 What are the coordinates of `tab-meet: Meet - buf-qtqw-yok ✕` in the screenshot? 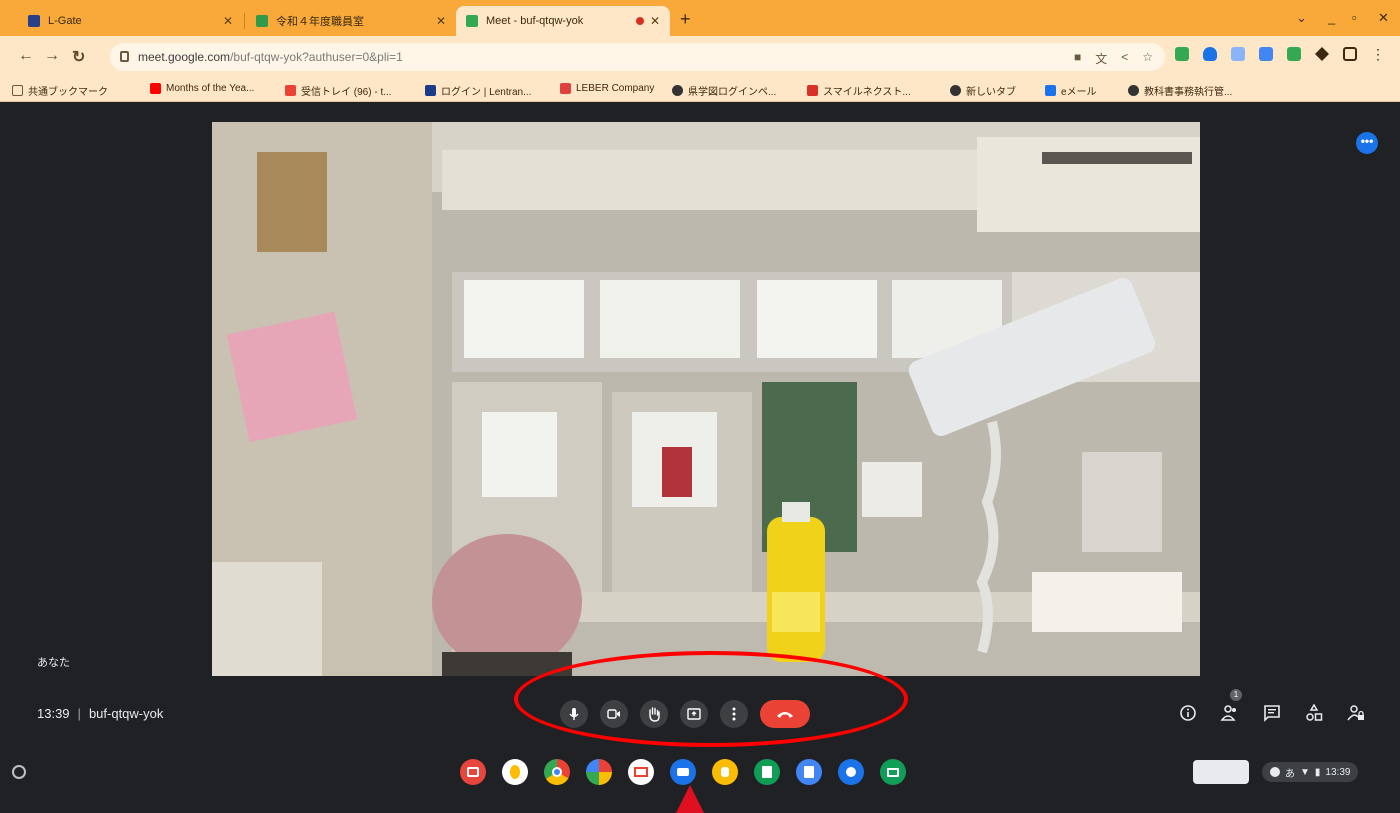 It's located at (563, 21).